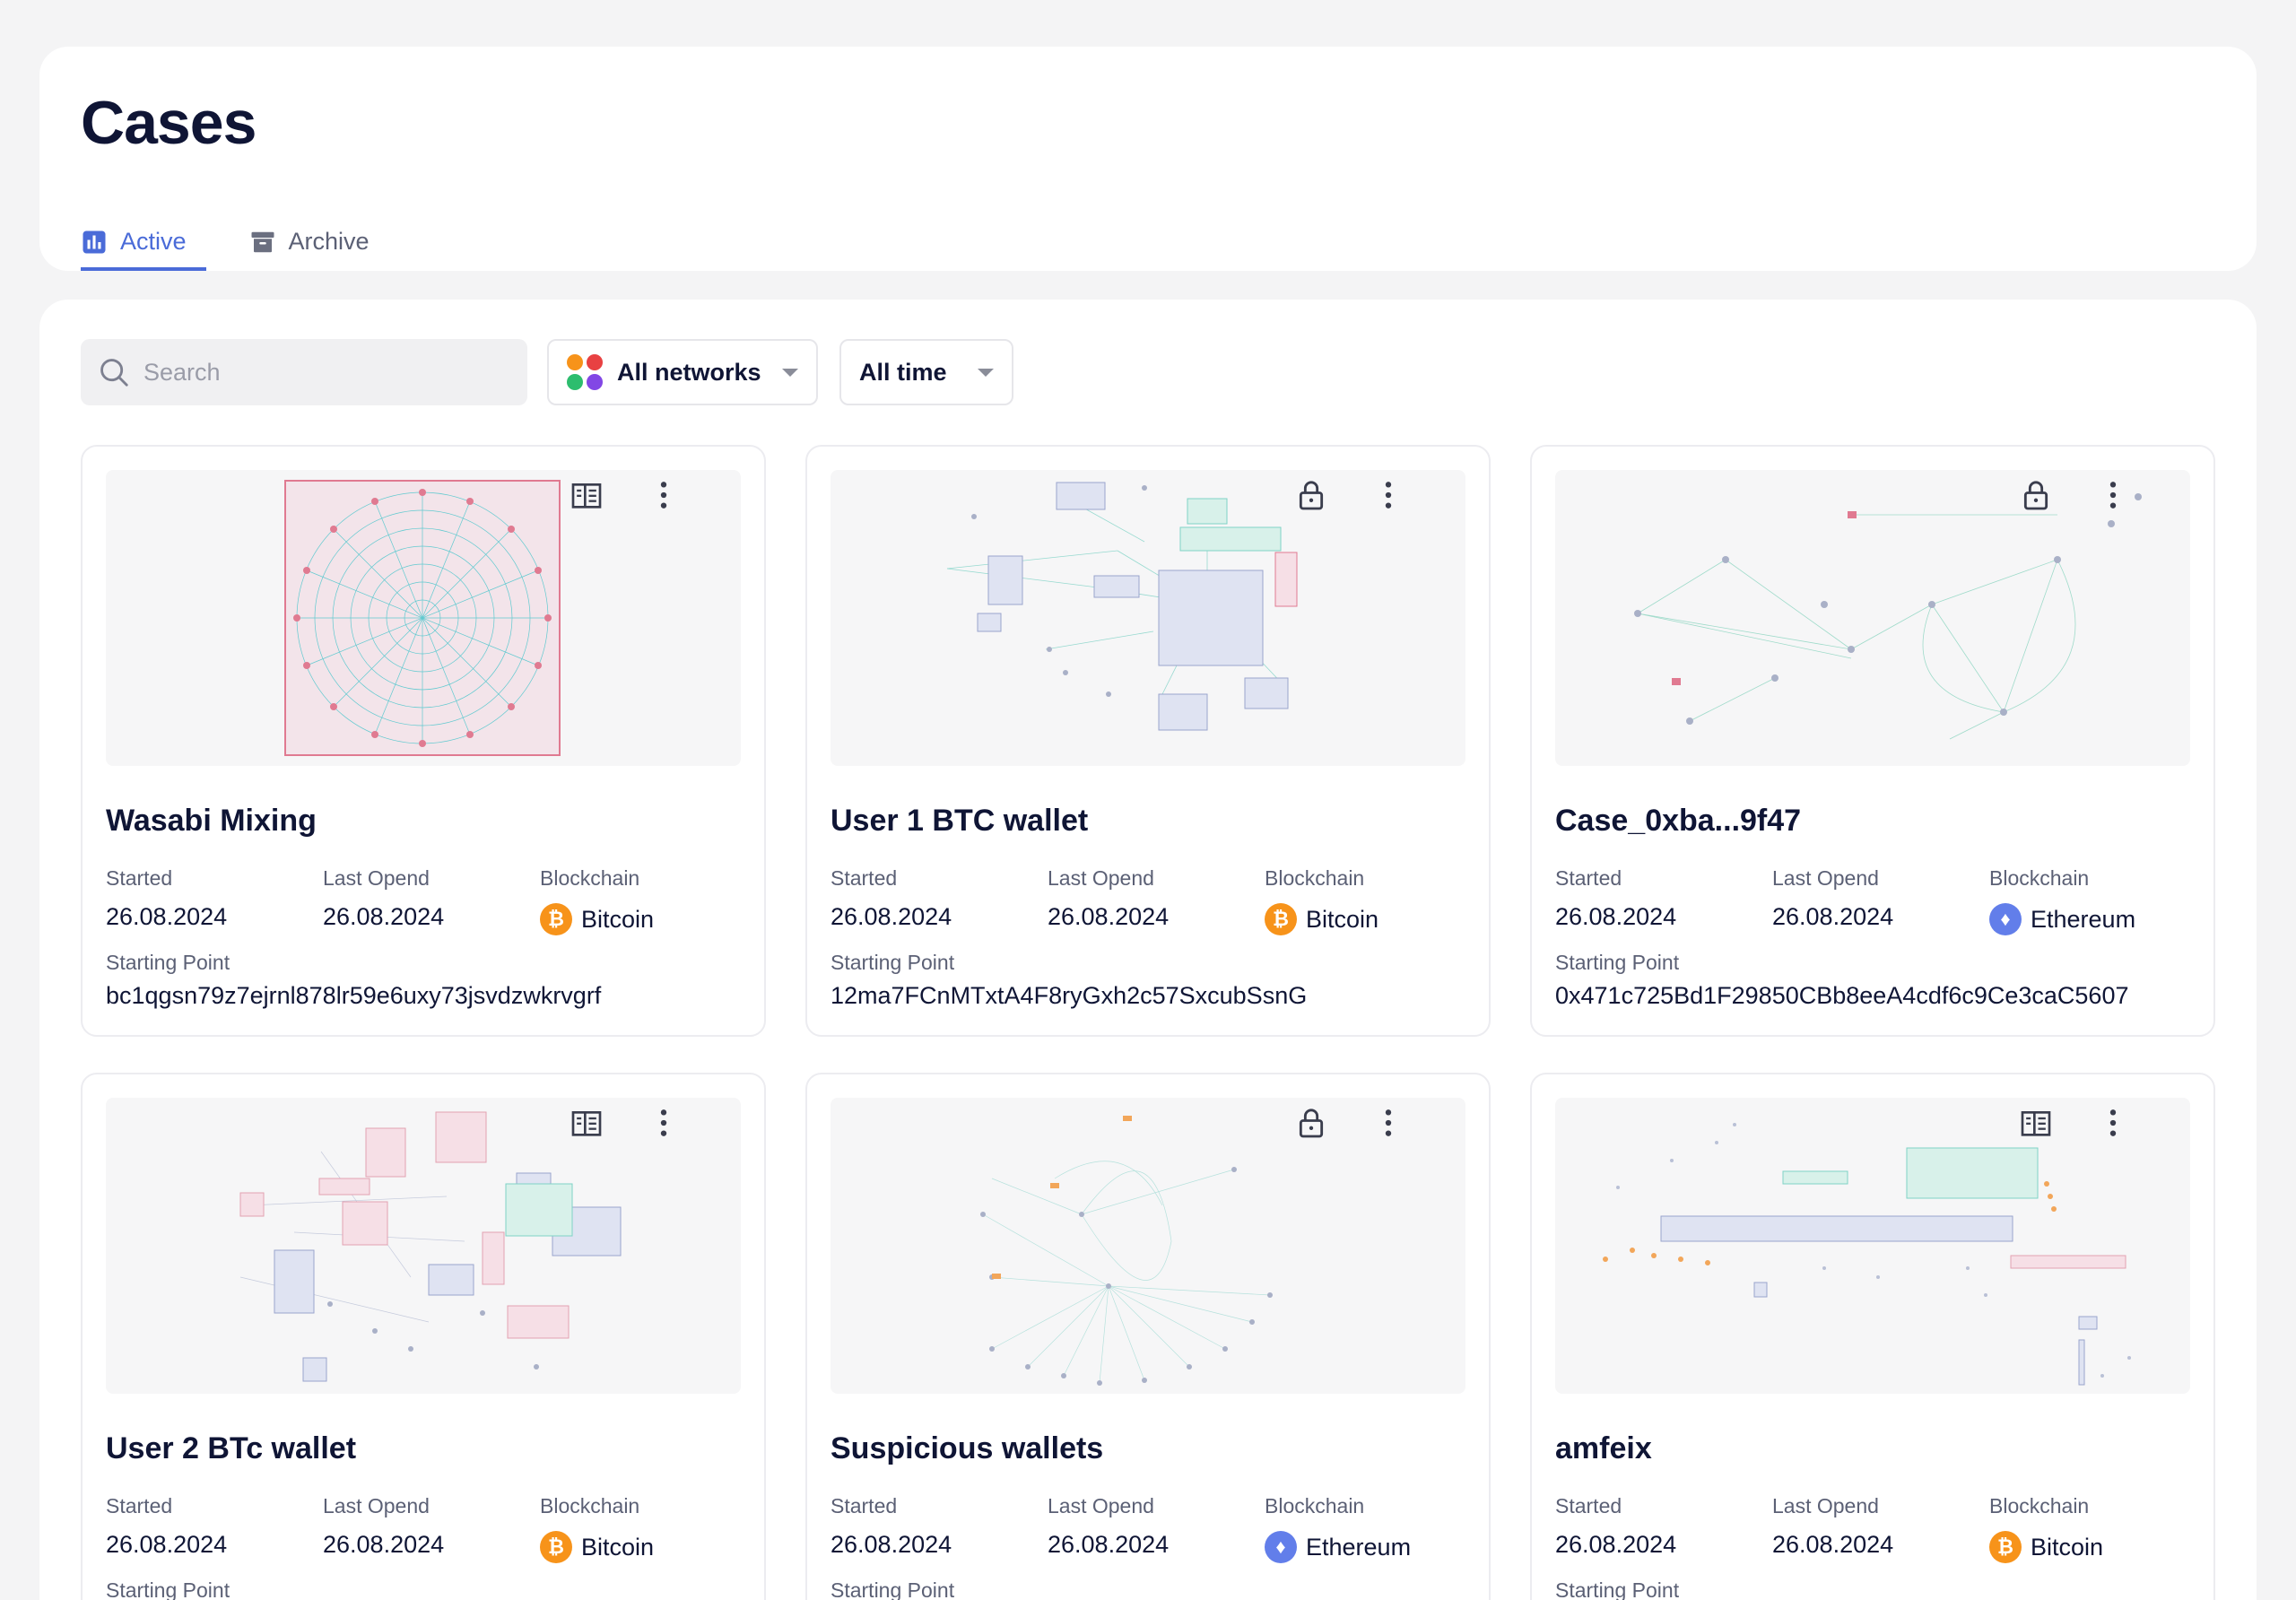 This screenshot has height=1600, width=2296. I want to click on case-title: User 2 BTc wallet, so click(231, 1448).